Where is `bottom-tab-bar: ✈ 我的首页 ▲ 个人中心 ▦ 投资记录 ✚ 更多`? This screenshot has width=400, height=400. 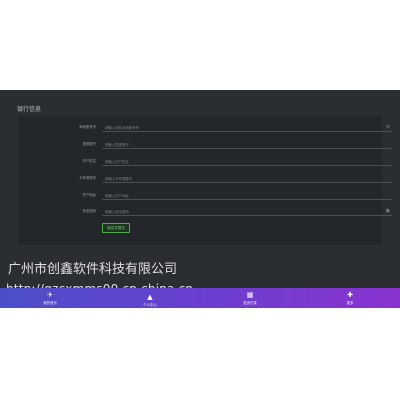 bottom-tab-bar: ✈ 我的首页 ▲ 个人中心 ▦ 投资记录 ✚ 更多 is located at coordinates (200, 298).